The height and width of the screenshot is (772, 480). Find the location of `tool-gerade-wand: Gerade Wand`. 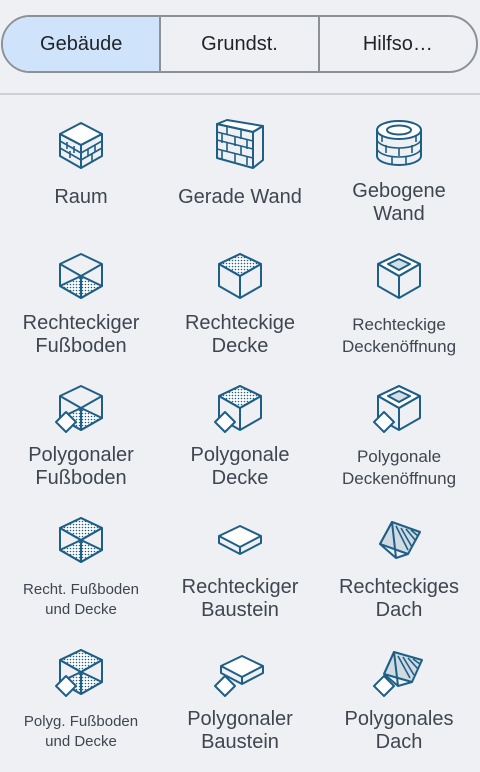

tool-gerade-wand: Gerade Wand is located at coordinates (240, 178).